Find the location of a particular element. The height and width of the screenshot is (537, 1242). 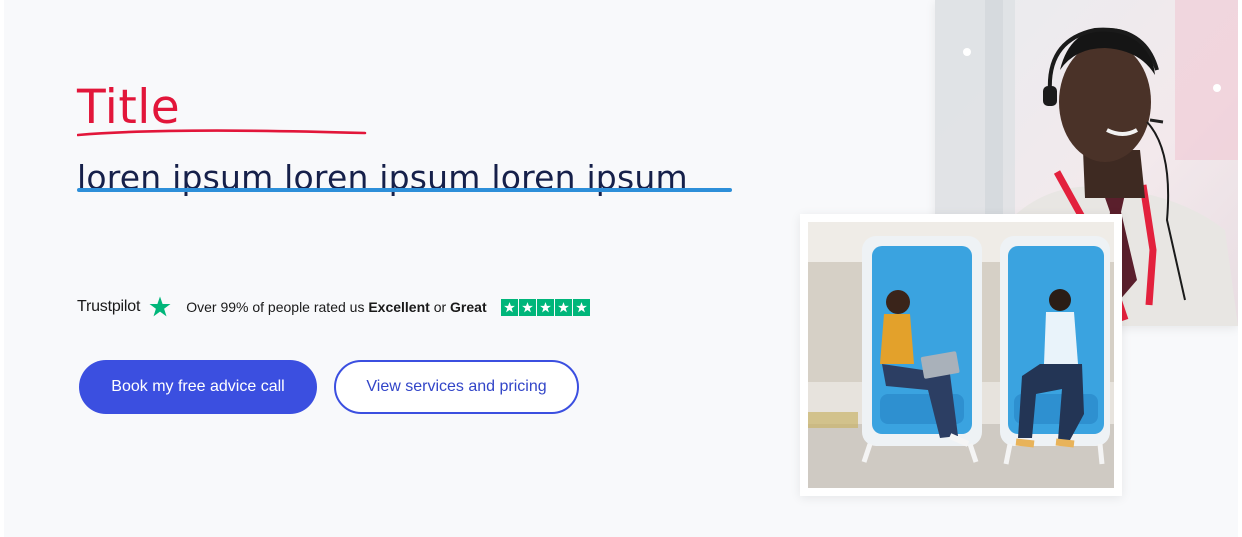

trustpilot-logo-text: Trustpilot is located at coordinates (109, 306).